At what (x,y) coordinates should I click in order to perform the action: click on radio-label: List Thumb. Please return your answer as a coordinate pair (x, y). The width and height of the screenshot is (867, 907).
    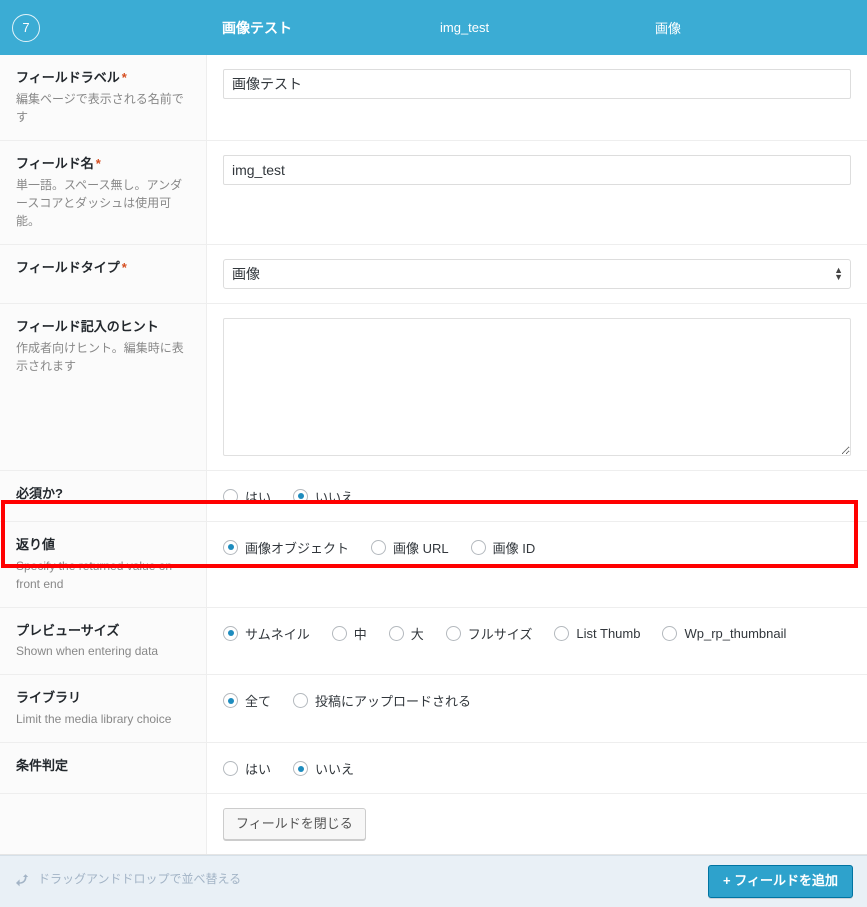
    Looking at the image, I should click on (608, 633).